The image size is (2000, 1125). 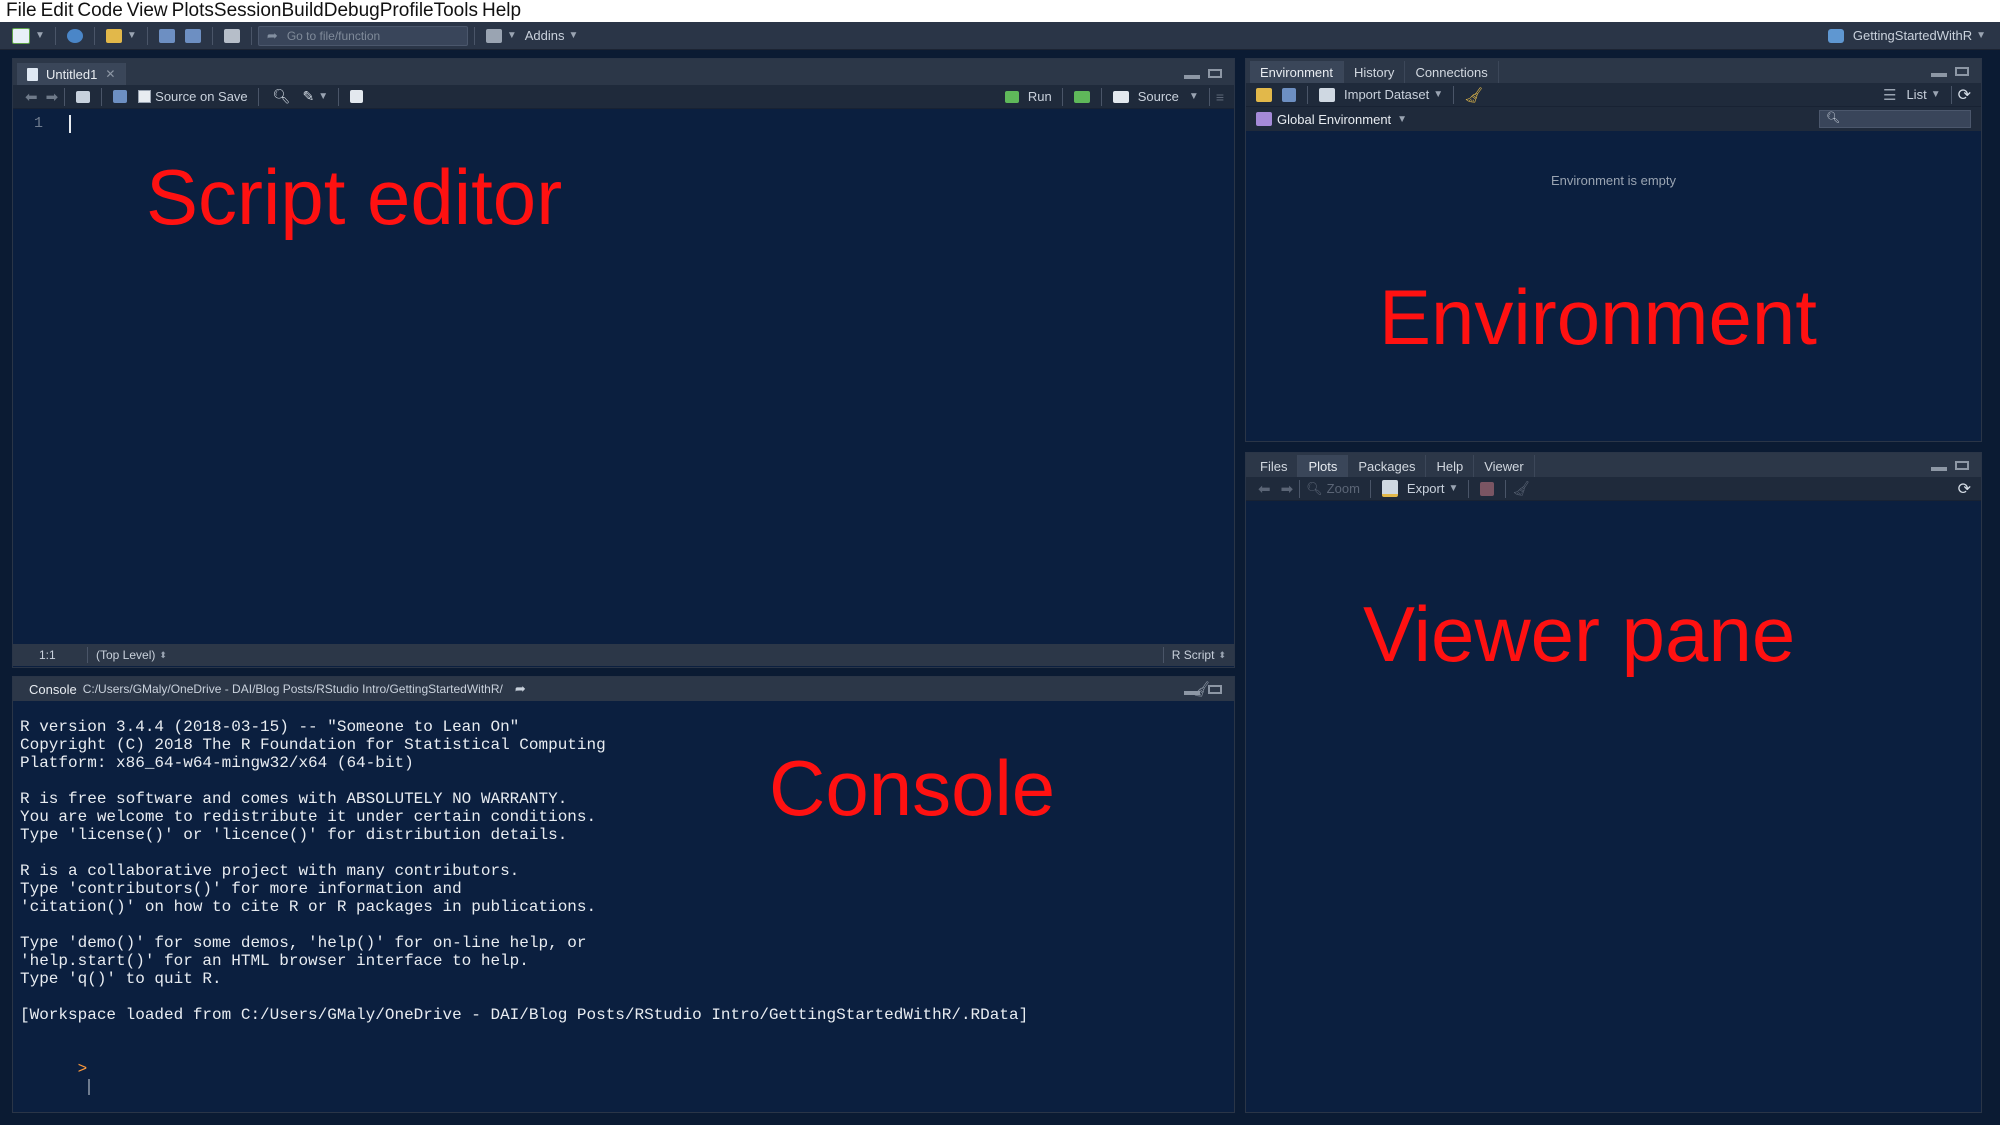 I want to click on environment-search-input: 🔍︎, so click(x=1895, y=119).